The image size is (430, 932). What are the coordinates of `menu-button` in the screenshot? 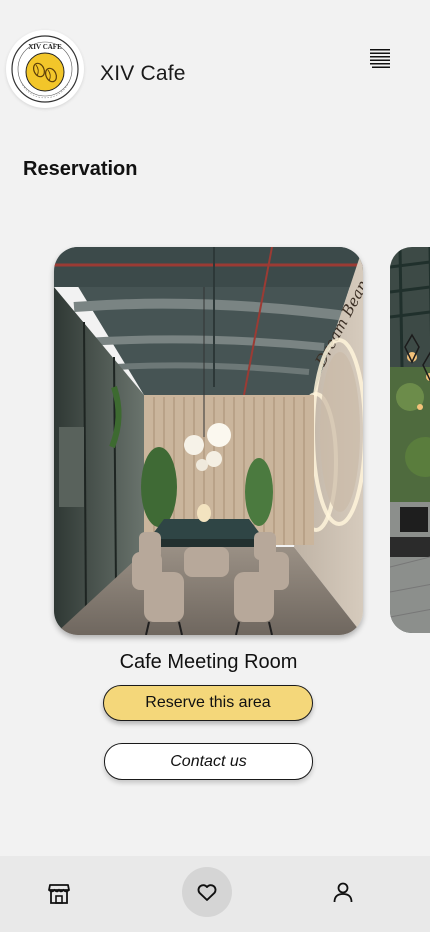 It's located at (380, 58).